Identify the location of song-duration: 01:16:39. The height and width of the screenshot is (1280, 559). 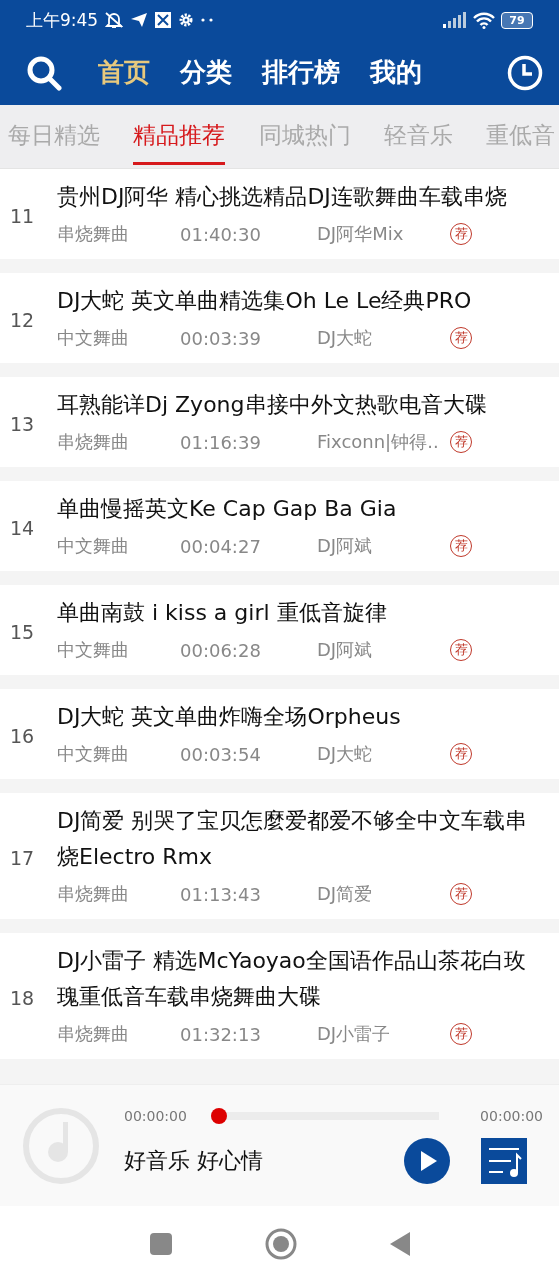
(221, 442).